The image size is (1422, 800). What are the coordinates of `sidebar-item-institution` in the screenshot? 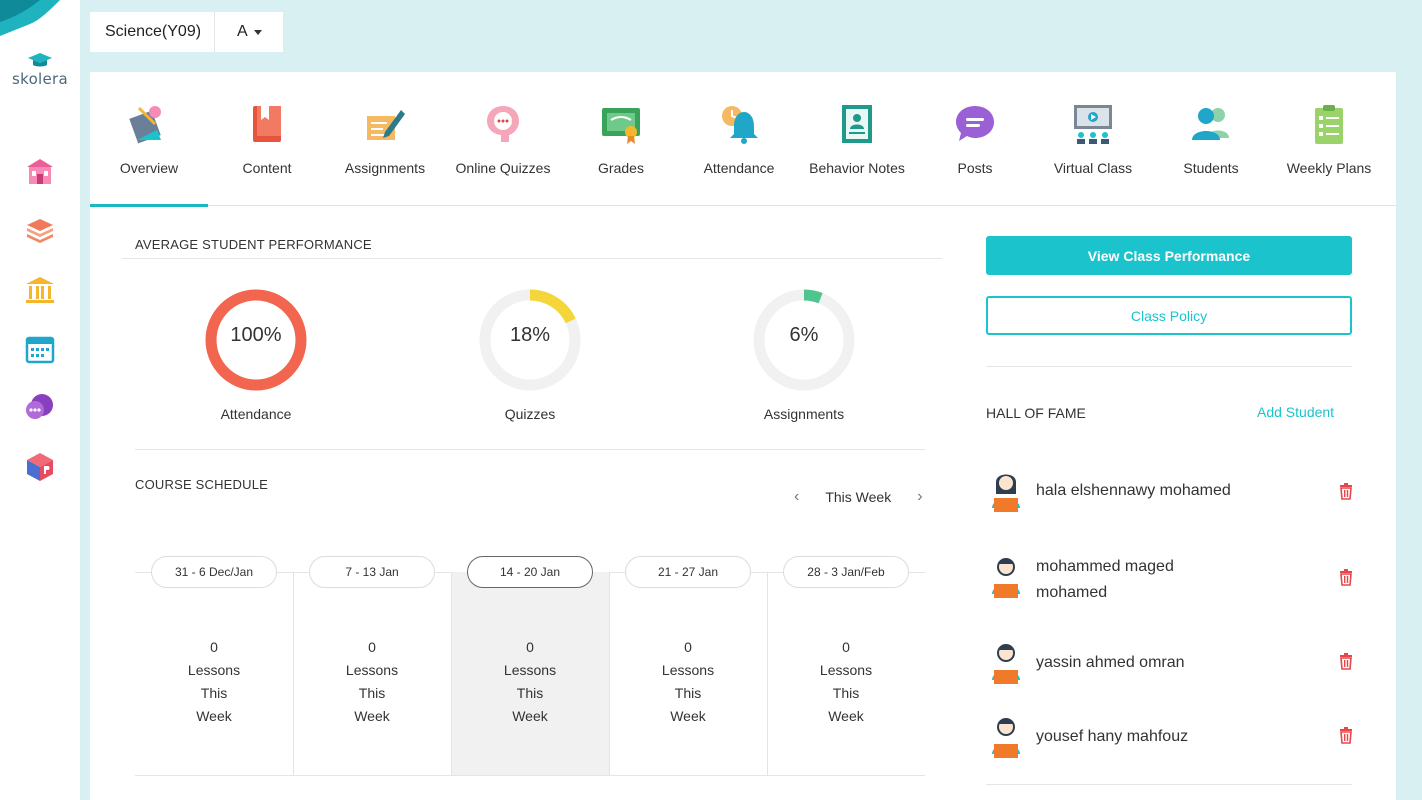 It's located at (40, 290).